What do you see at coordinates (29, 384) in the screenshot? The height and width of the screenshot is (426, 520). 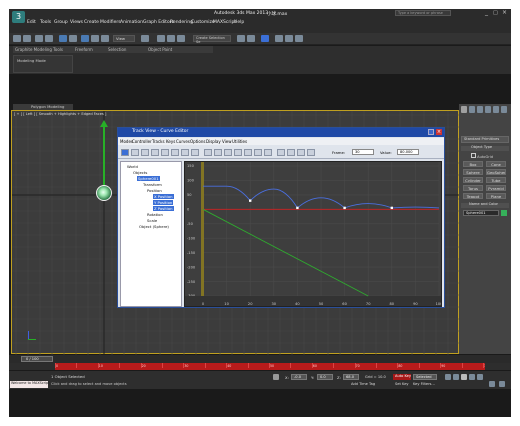 I see `maxscript-listener: Welcome to MAXScript` at bounding box center [29, 384].